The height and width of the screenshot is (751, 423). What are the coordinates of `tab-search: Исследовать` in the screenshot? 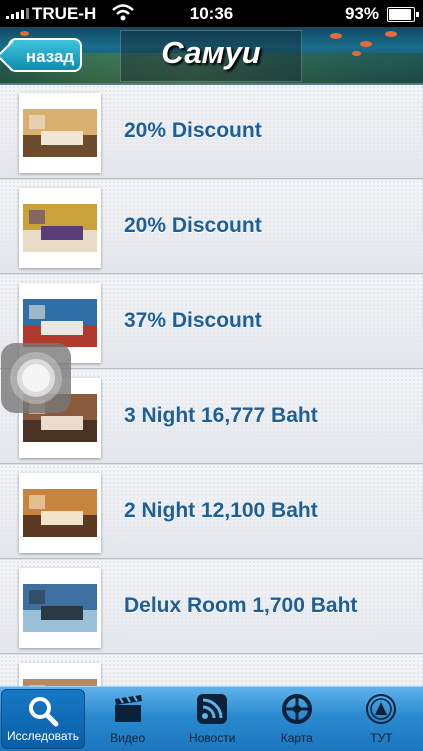 It's located at (43, 719).